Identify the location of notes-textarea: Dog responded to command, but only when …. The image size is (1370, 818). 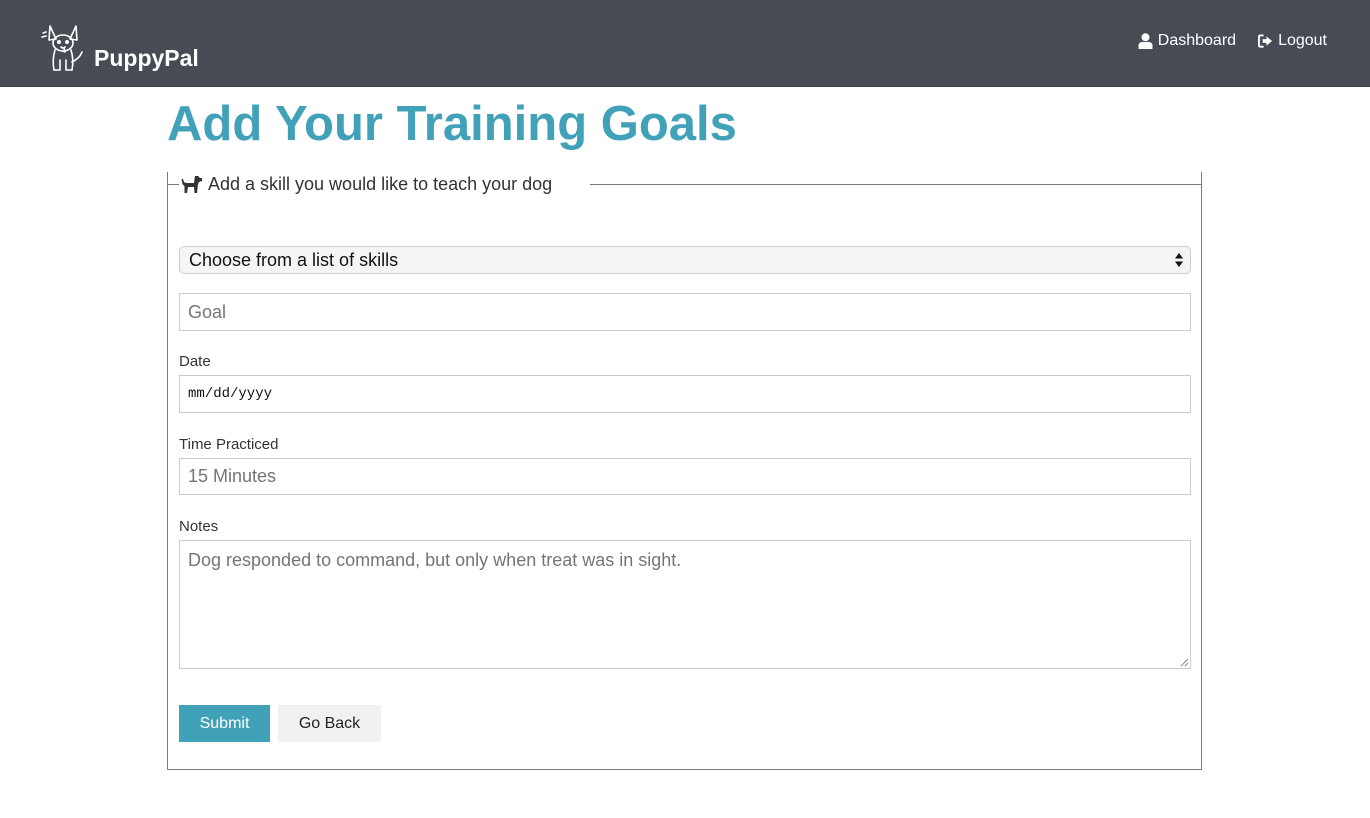
(685, 604).